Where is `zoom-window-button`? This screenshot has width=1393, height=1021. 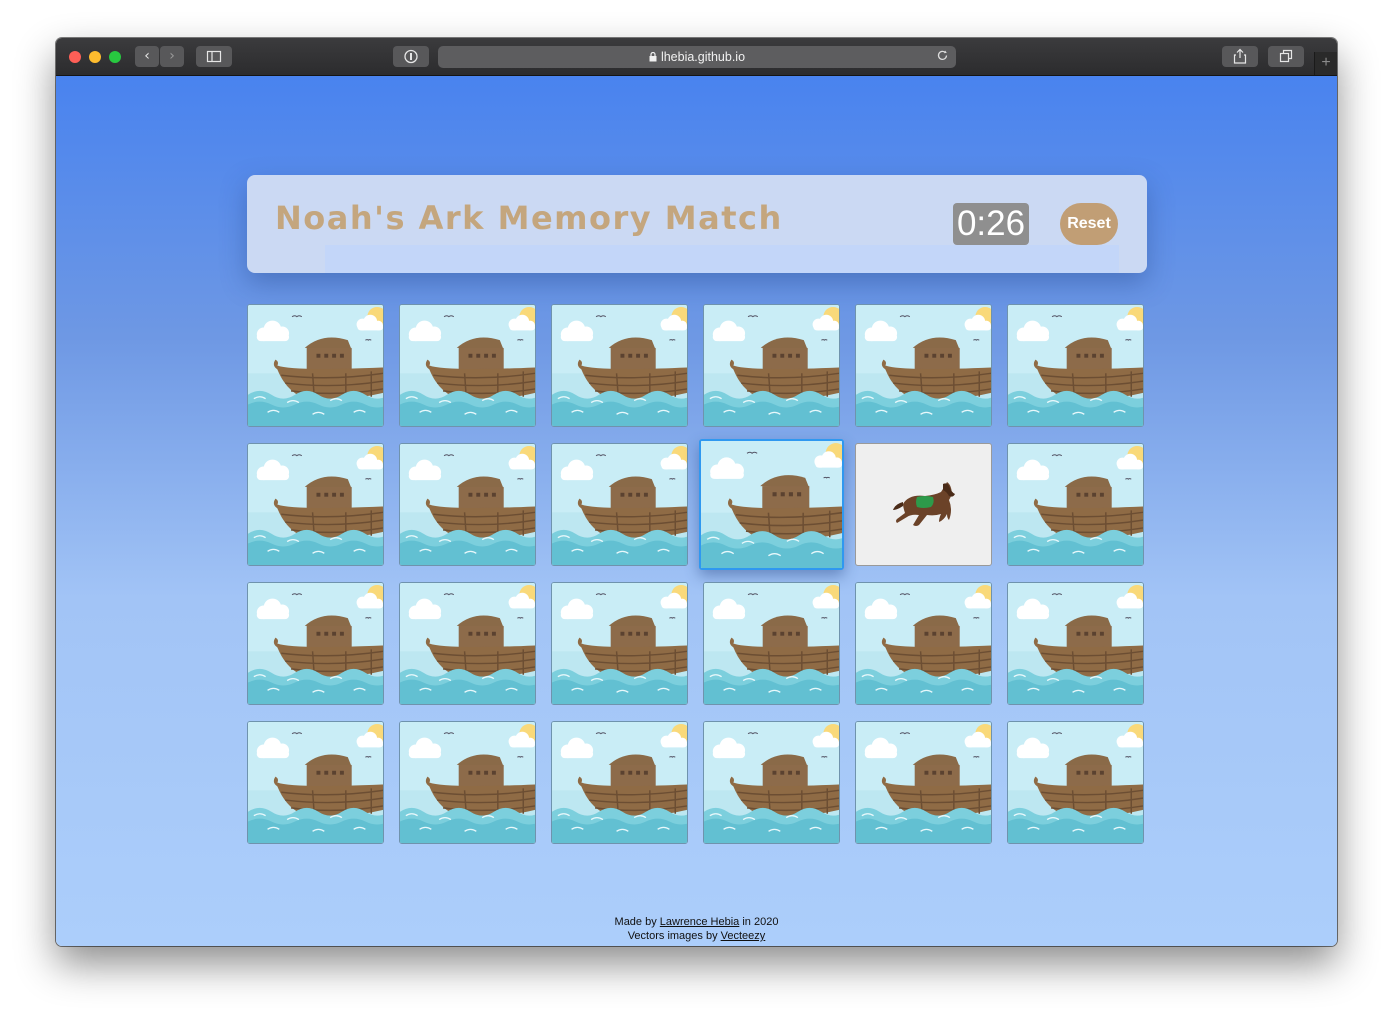 zoom-window-button is located at coordinates (115, 57).